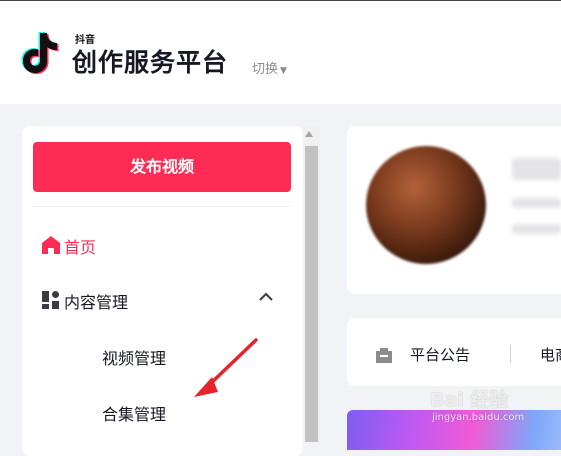 The height and width of the screenshot is (456, 561). Describe the element at coordinates (50, 300) in the screenshot. I see `content-grid-icon` at that location.